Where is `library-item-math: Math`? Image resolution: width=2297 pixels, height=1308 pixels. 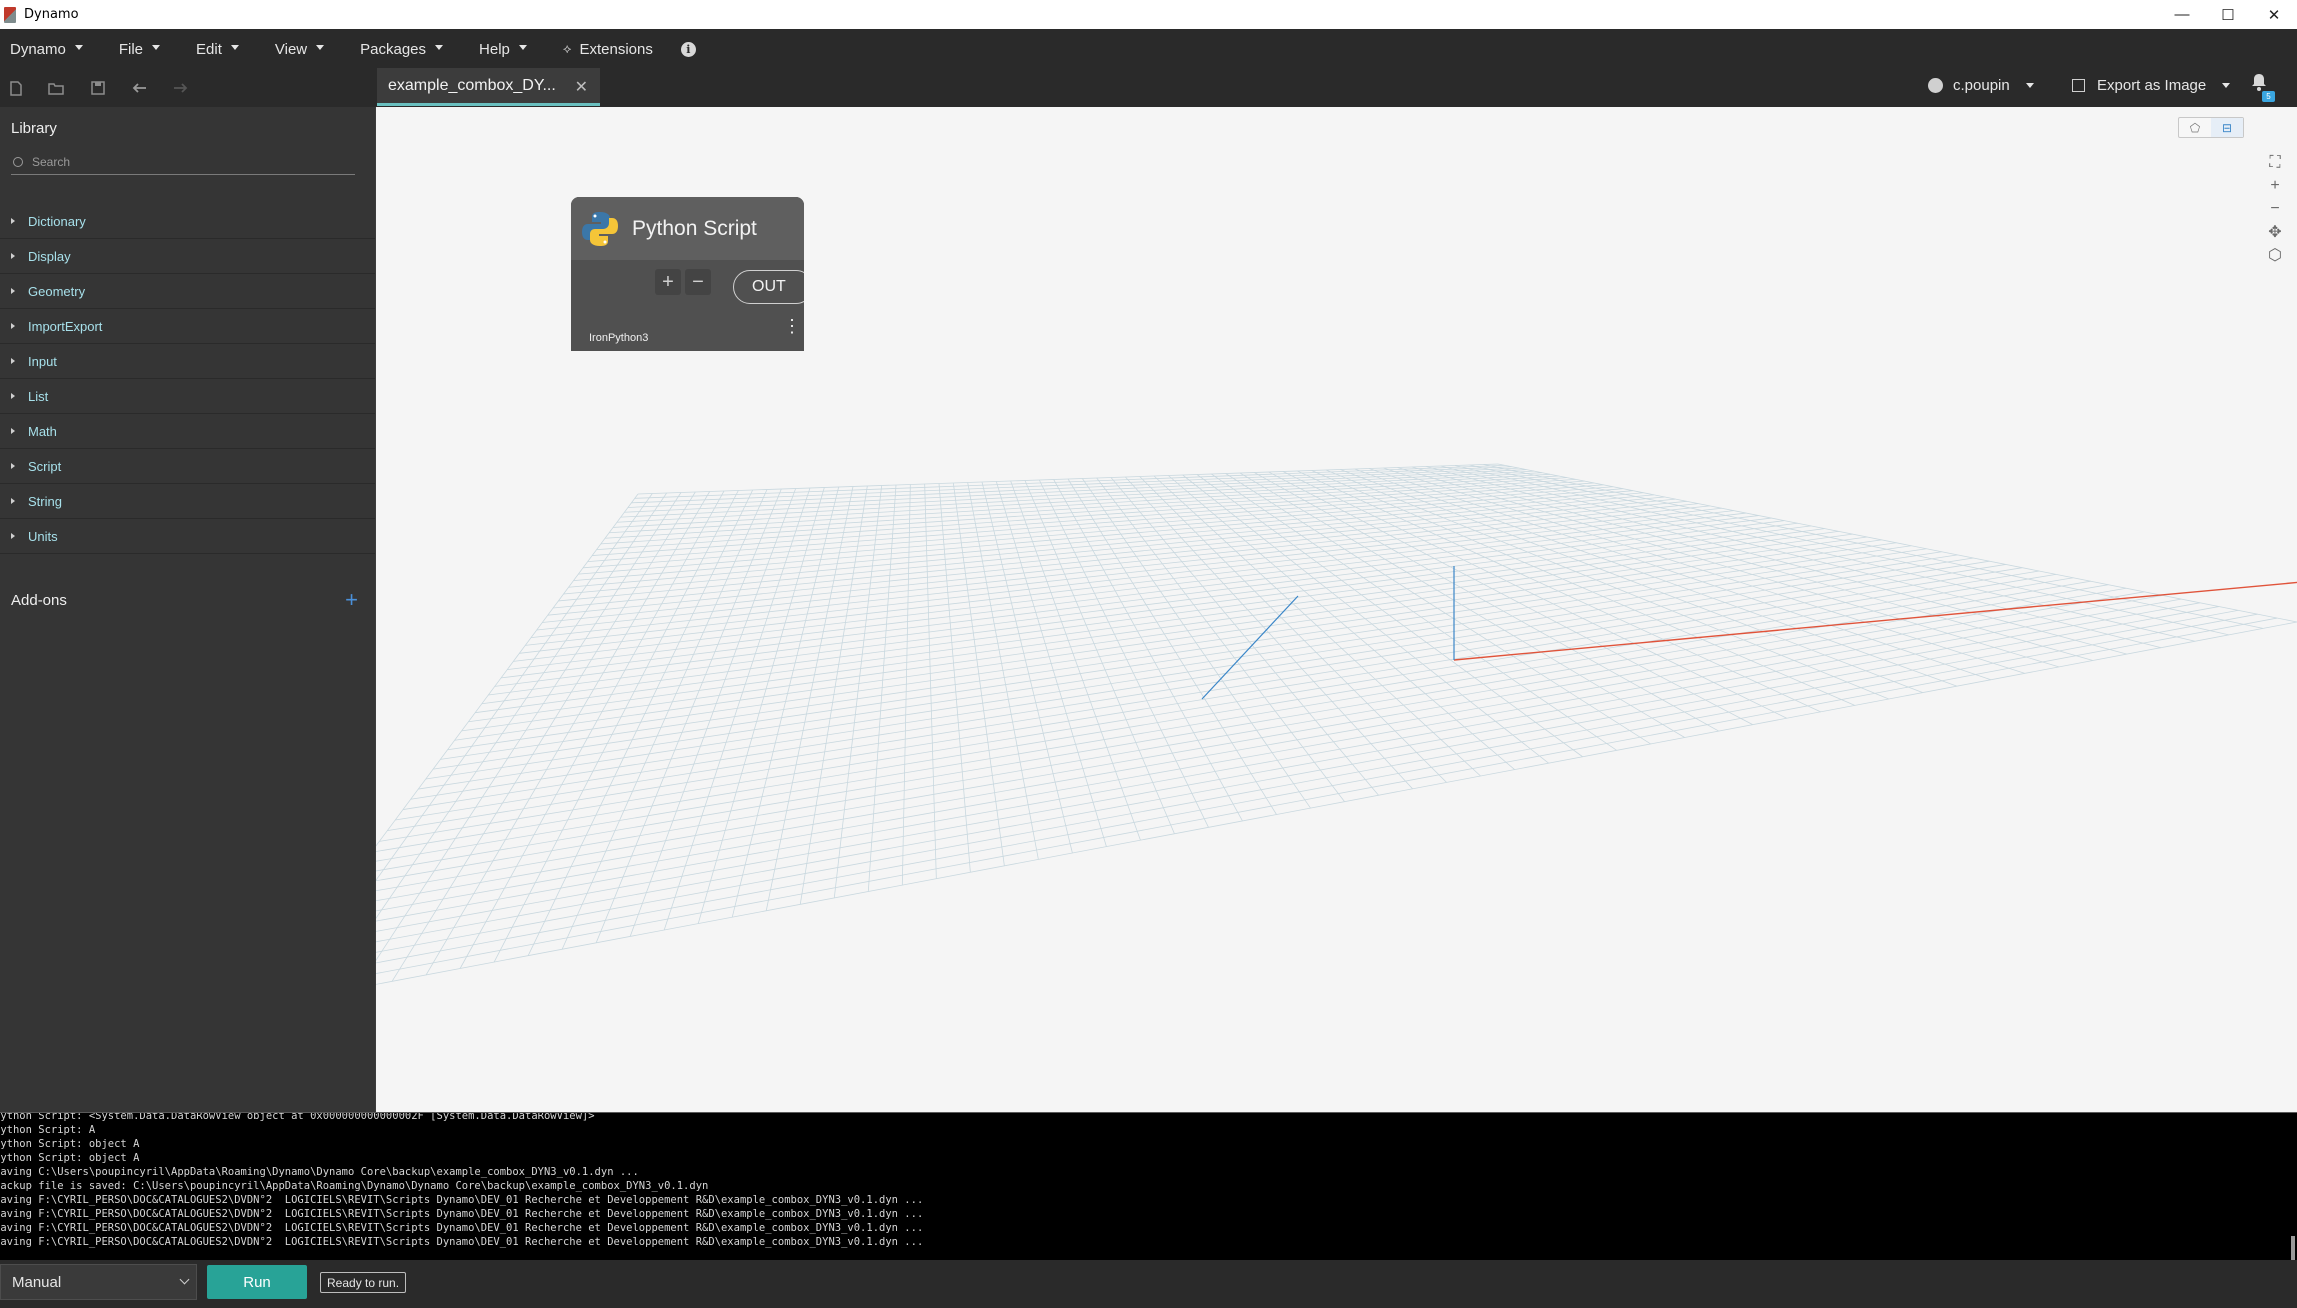 library-item-math: Math is located at coordinates (187, 431).